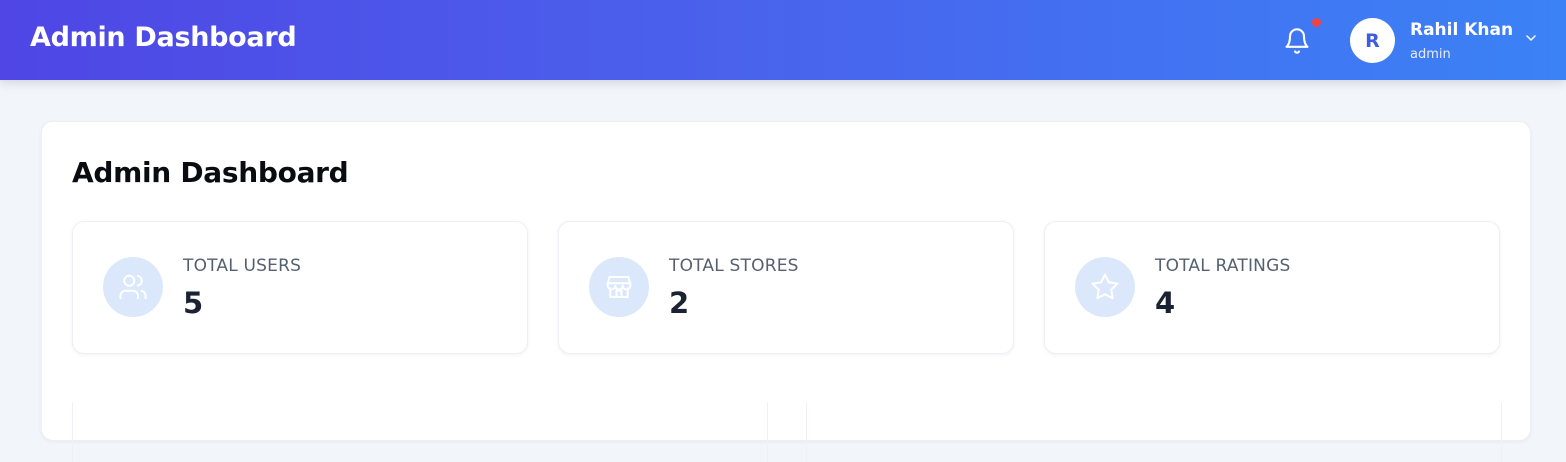 The image size is (1566, 462). What do you see at coordinates (242, 266) in the screenshot?
I see `stat-label: TOTAL USERS` at bounding box center [242, 266].